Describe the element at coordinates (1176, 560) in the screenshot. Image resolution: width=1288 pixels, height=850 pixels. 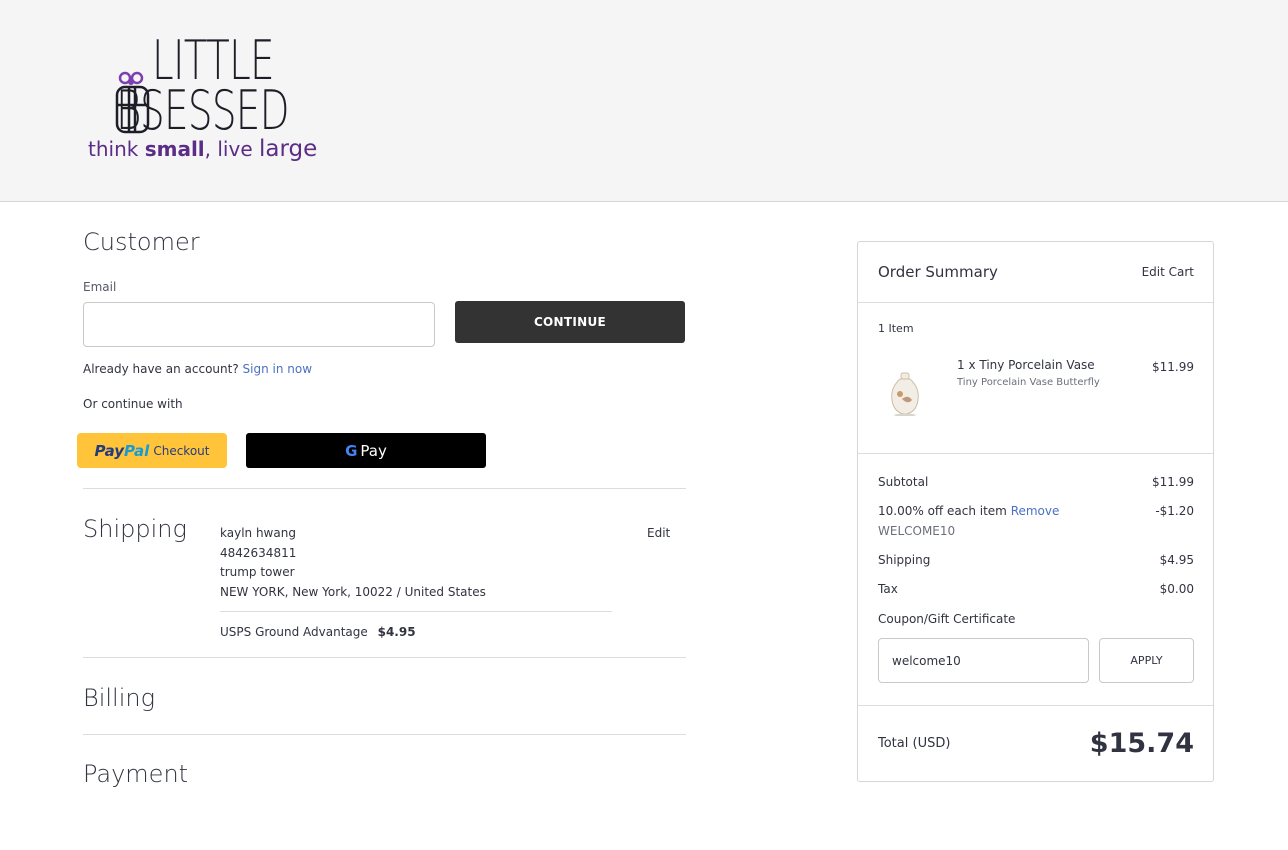
I see `shipping-cost-value: $4.95` at that location.